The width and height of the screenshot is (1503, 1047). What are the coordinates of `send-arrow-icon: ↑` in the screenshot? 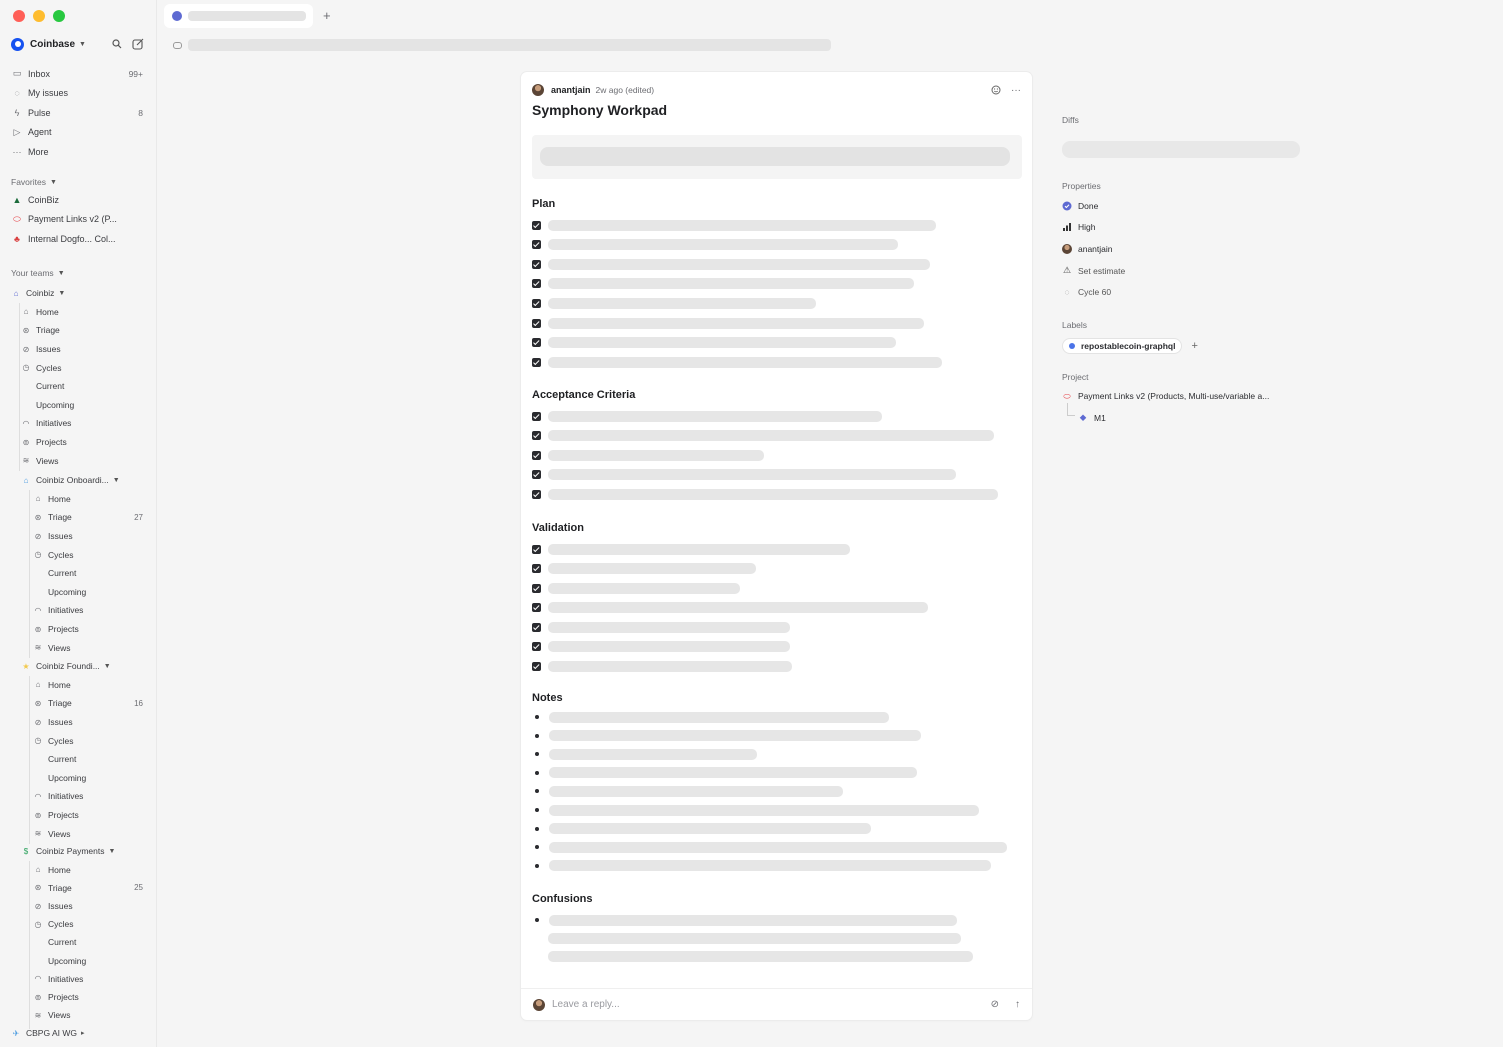 It's located at (1017, 1004).